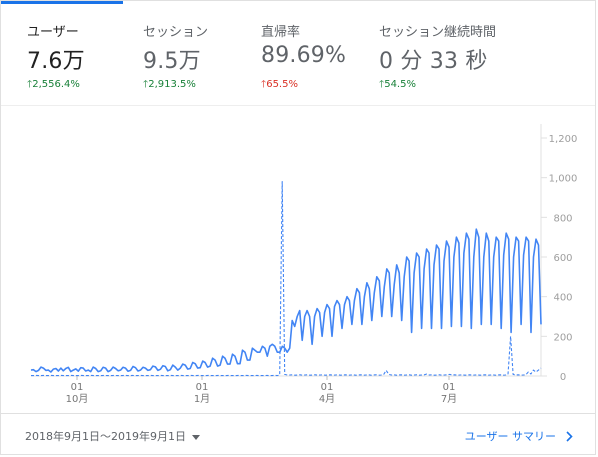  What do you see at coordinates (562, 258) in the screenshot?
I see `y-tick-label: 600` at bounding box center [562, 258].